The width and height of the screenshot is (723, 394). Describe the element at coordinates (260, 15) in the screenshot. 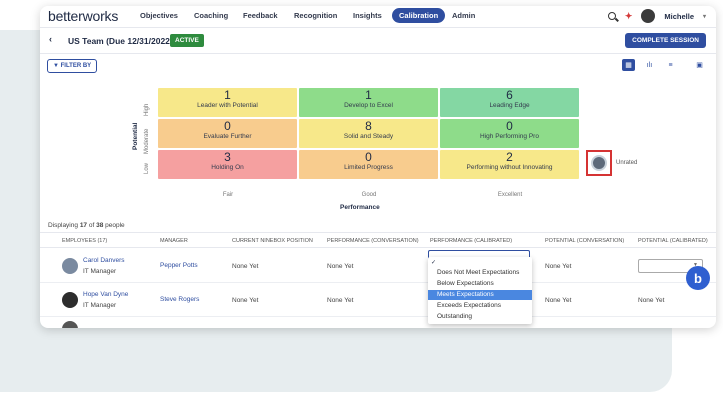

I see `nav-feedback: Feedback` at that location.